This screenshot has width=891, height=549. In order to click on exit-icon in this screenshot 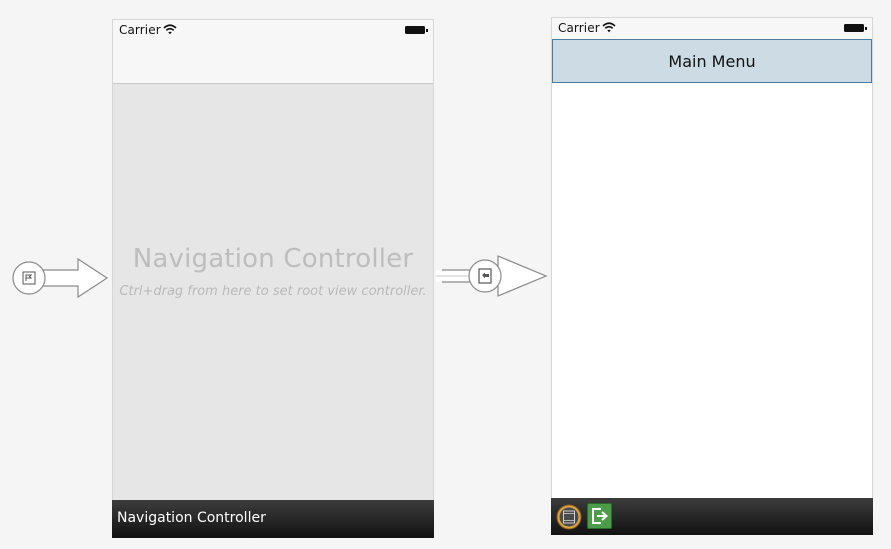, I will do `click(599, 516)`.